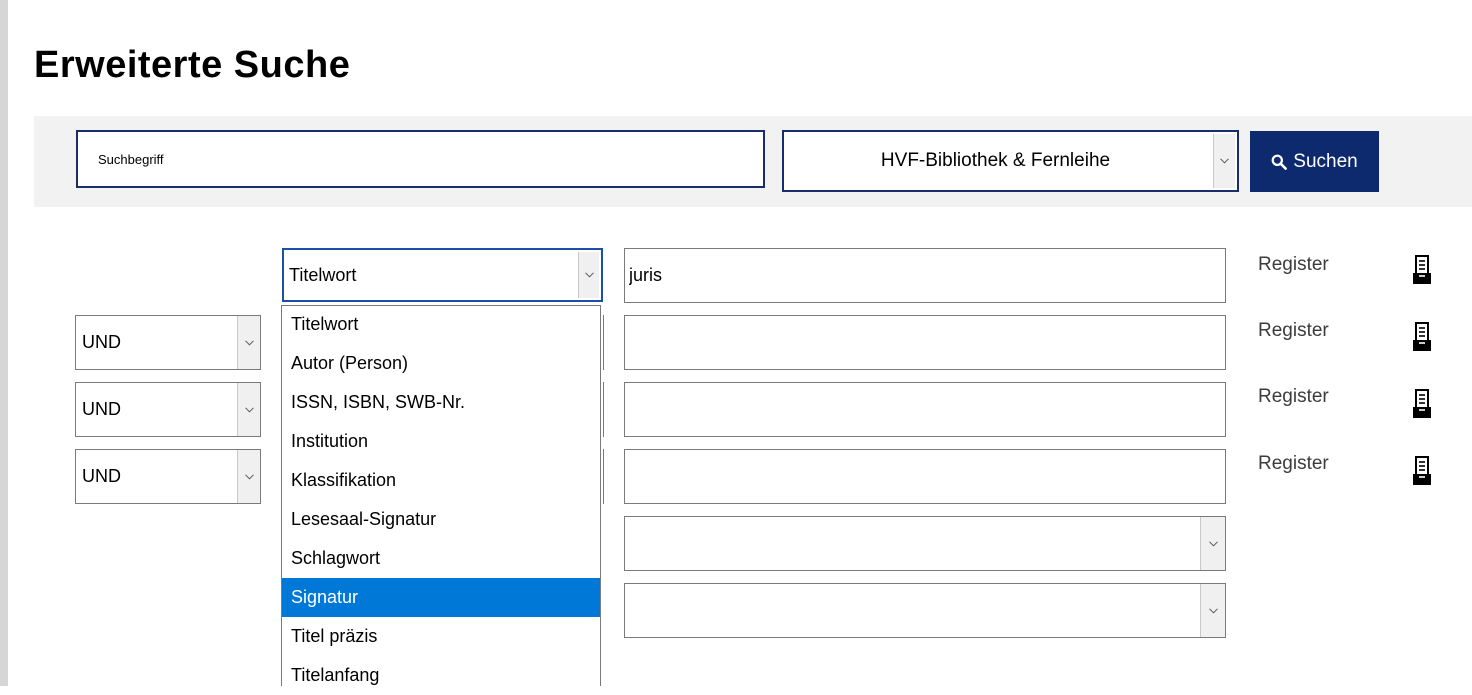 The height and width of the screenshot is (695, 1472). What do you see at coordinates (1279, 162) in the screenshot?
I see `search-icon` at bounding box center [1279, 162].